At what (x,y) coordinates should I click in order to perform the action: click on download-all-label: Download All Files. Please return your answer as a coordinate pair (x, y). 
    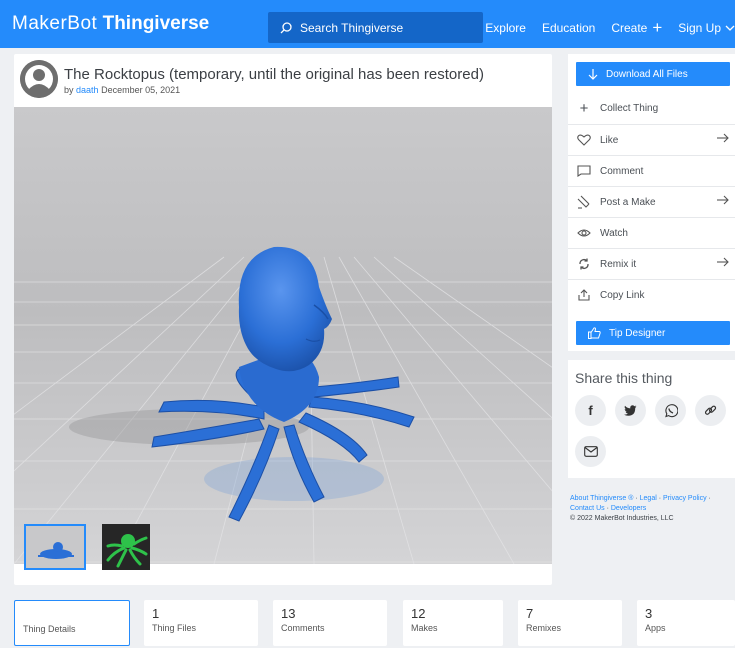
    Looking at the image, I should click on (647, 74).